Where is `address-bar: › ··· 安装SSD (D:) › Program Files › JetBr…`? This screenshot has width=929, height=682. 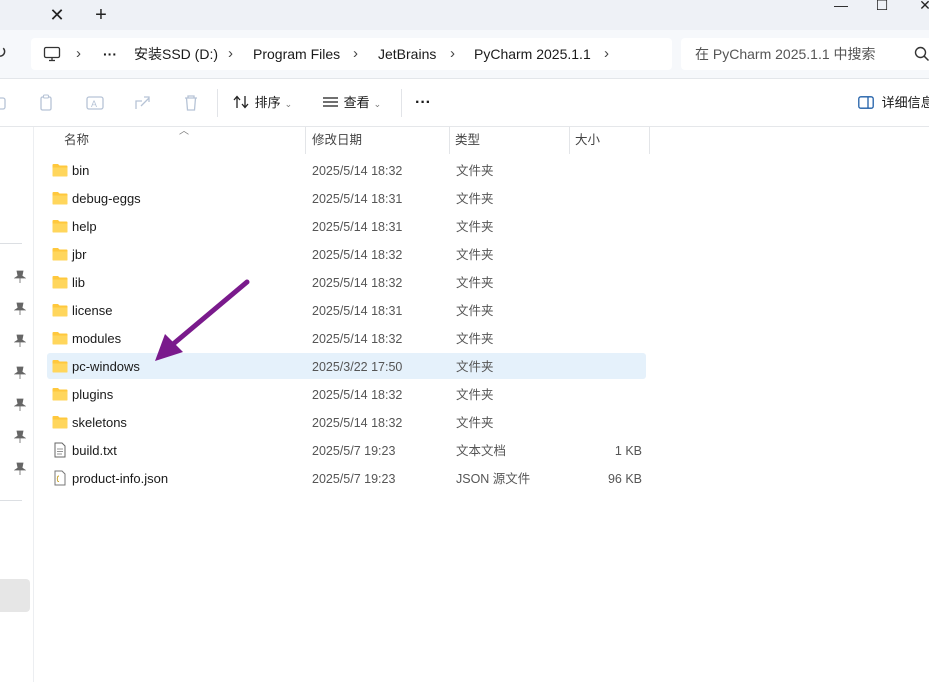
address-bar: › ··· 安装SSD (D:) › Program Files › JetBr… is located at coordinates (351, 54).